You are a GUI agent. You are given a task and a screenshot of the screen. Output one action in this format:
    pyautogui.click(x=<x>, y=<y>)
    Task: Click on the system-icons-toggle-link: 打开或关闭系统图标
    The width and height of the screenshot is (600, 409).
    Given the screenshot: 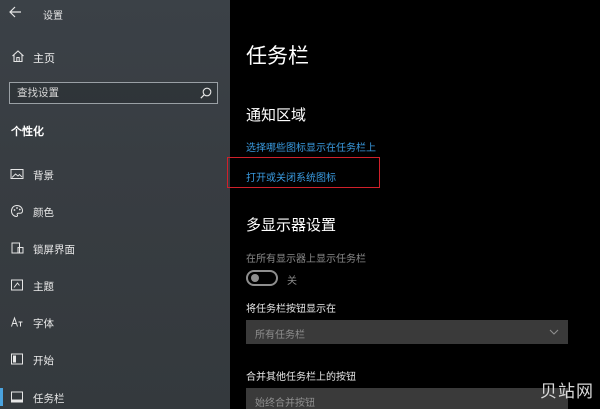 What is the action you would take?
    pyautogui.click(x=291, y=176)
    